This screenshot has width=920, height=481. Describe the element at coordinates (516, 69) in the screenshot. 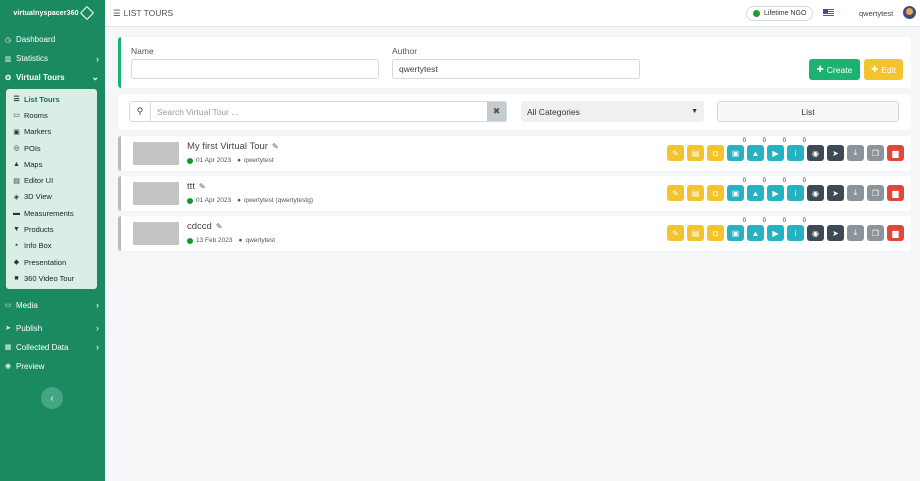

I see `author-field: qwertytest` at that location.